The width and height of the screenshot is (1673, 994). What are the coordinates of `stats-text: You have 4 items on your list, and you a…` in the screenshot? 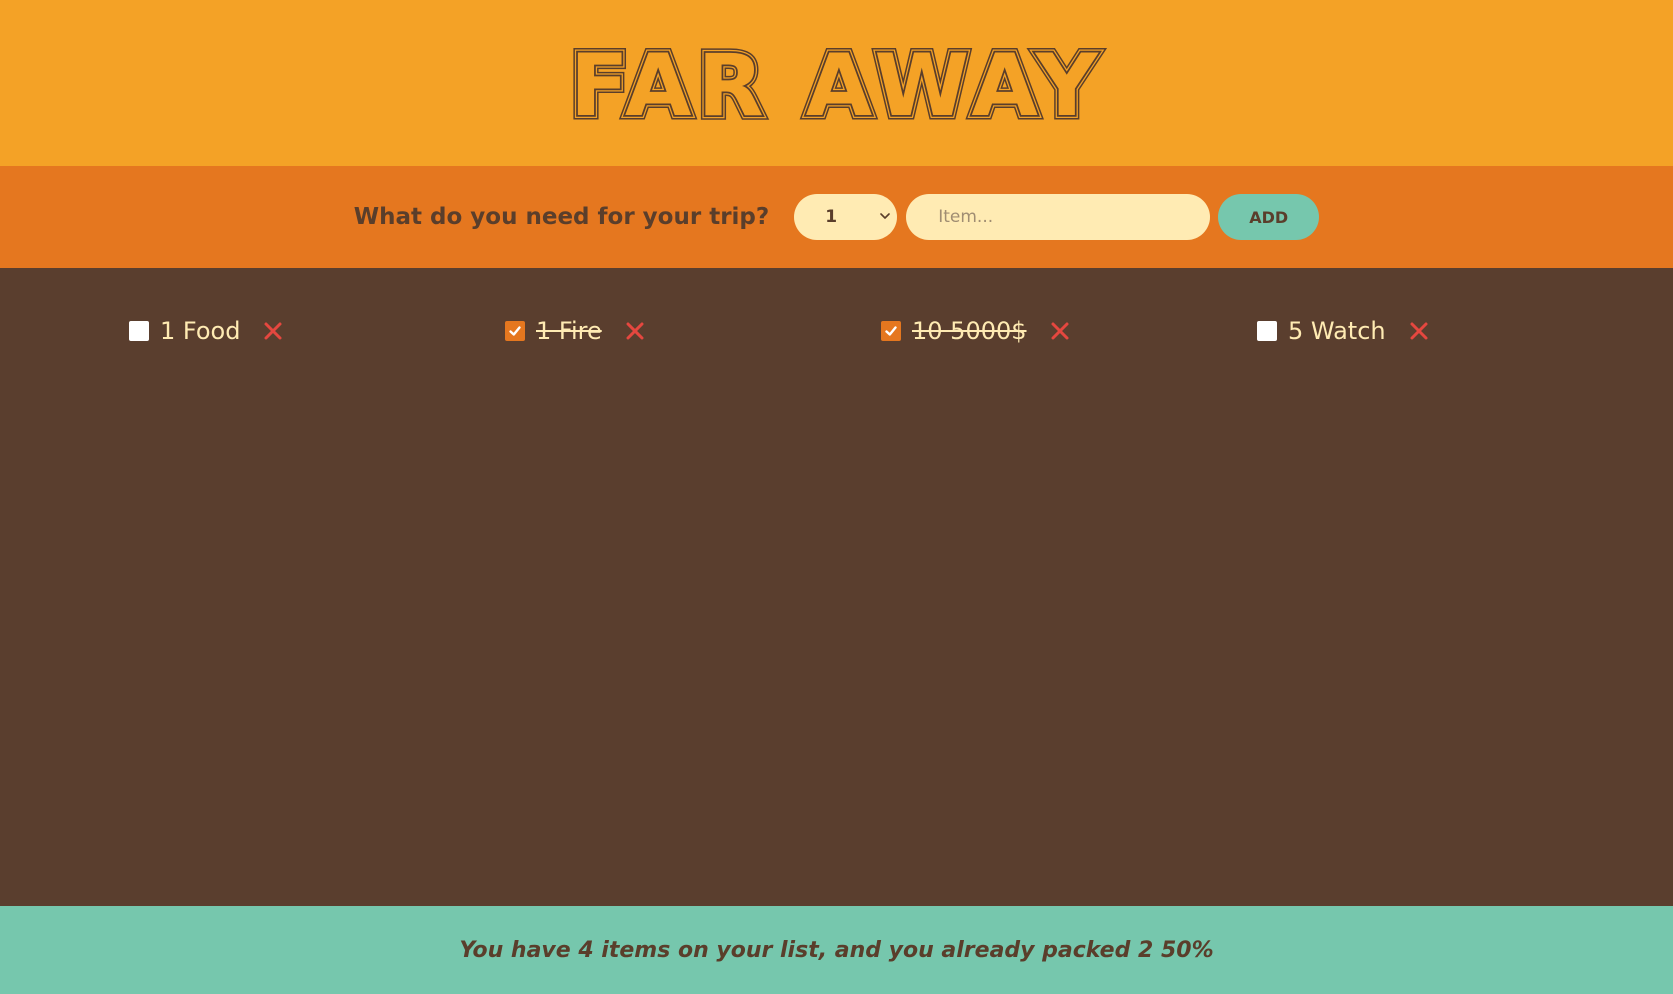 It's located at (836, 950).